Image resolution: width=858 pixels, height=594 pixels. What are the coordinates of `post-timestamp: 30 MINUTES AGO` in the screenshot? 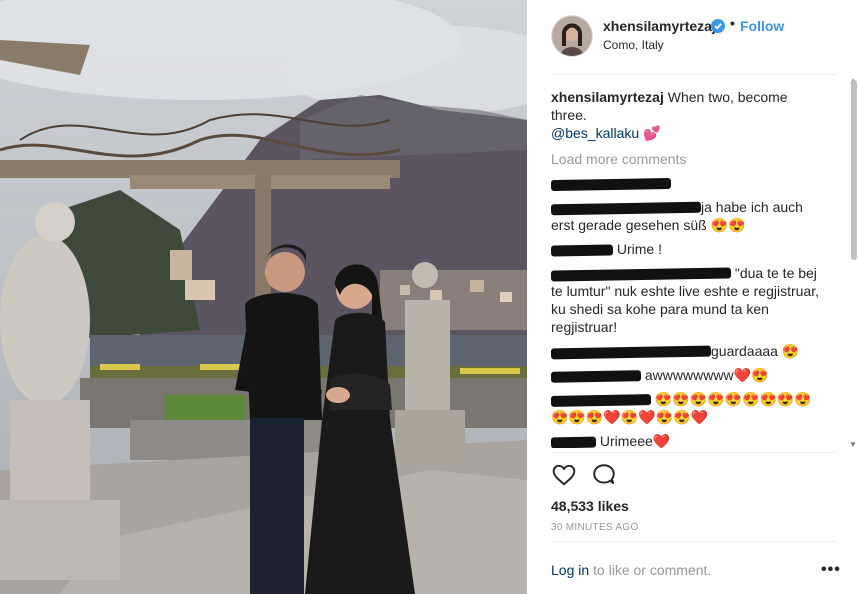 It's located at (595, 527).